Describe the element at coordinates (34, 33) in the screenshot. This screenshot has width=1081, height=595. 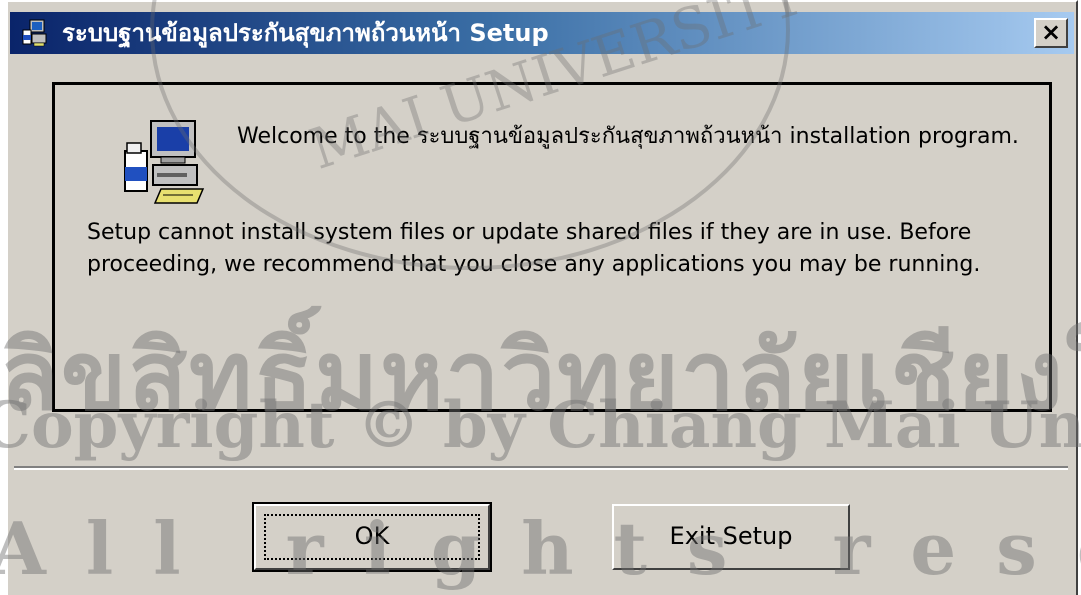
I see `setup-icon` at that location.